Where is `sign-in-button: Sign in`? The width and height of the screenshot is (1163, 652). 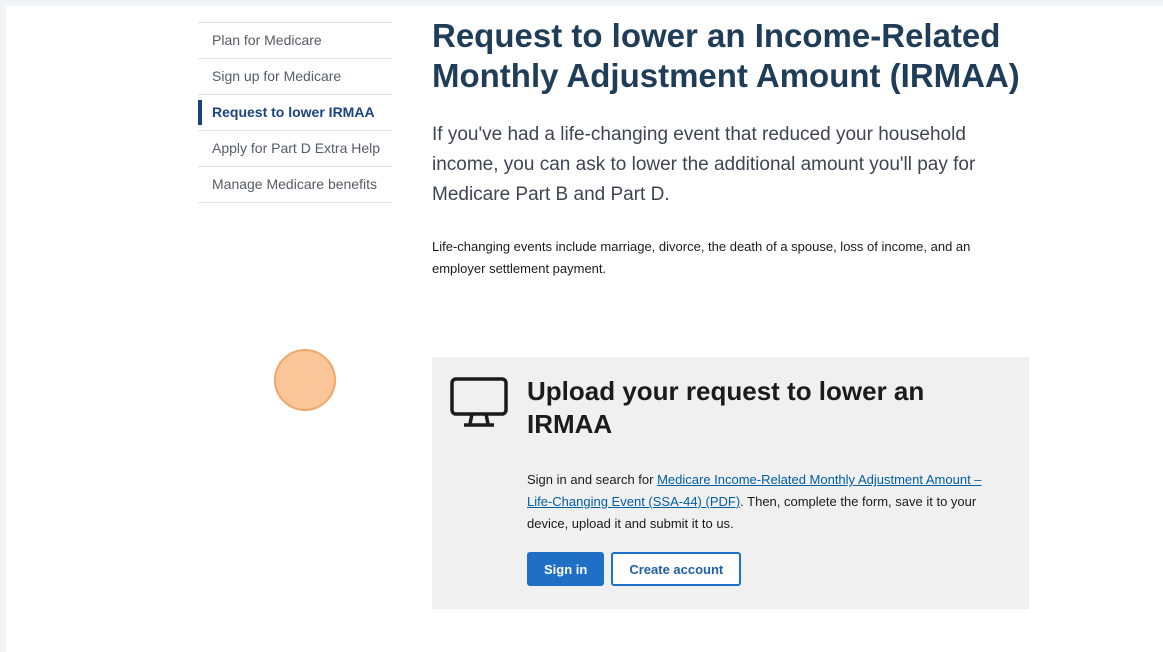 sign-in-button: Sign in is located at coordinates (566, 569).